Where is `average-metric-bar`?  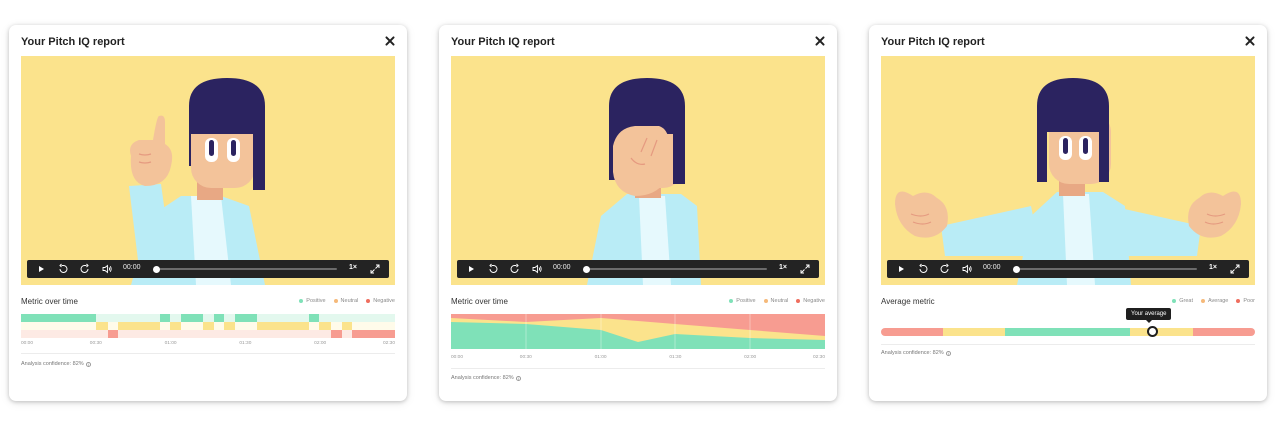 average-metric-bar is located at coordinates (1068, 332).